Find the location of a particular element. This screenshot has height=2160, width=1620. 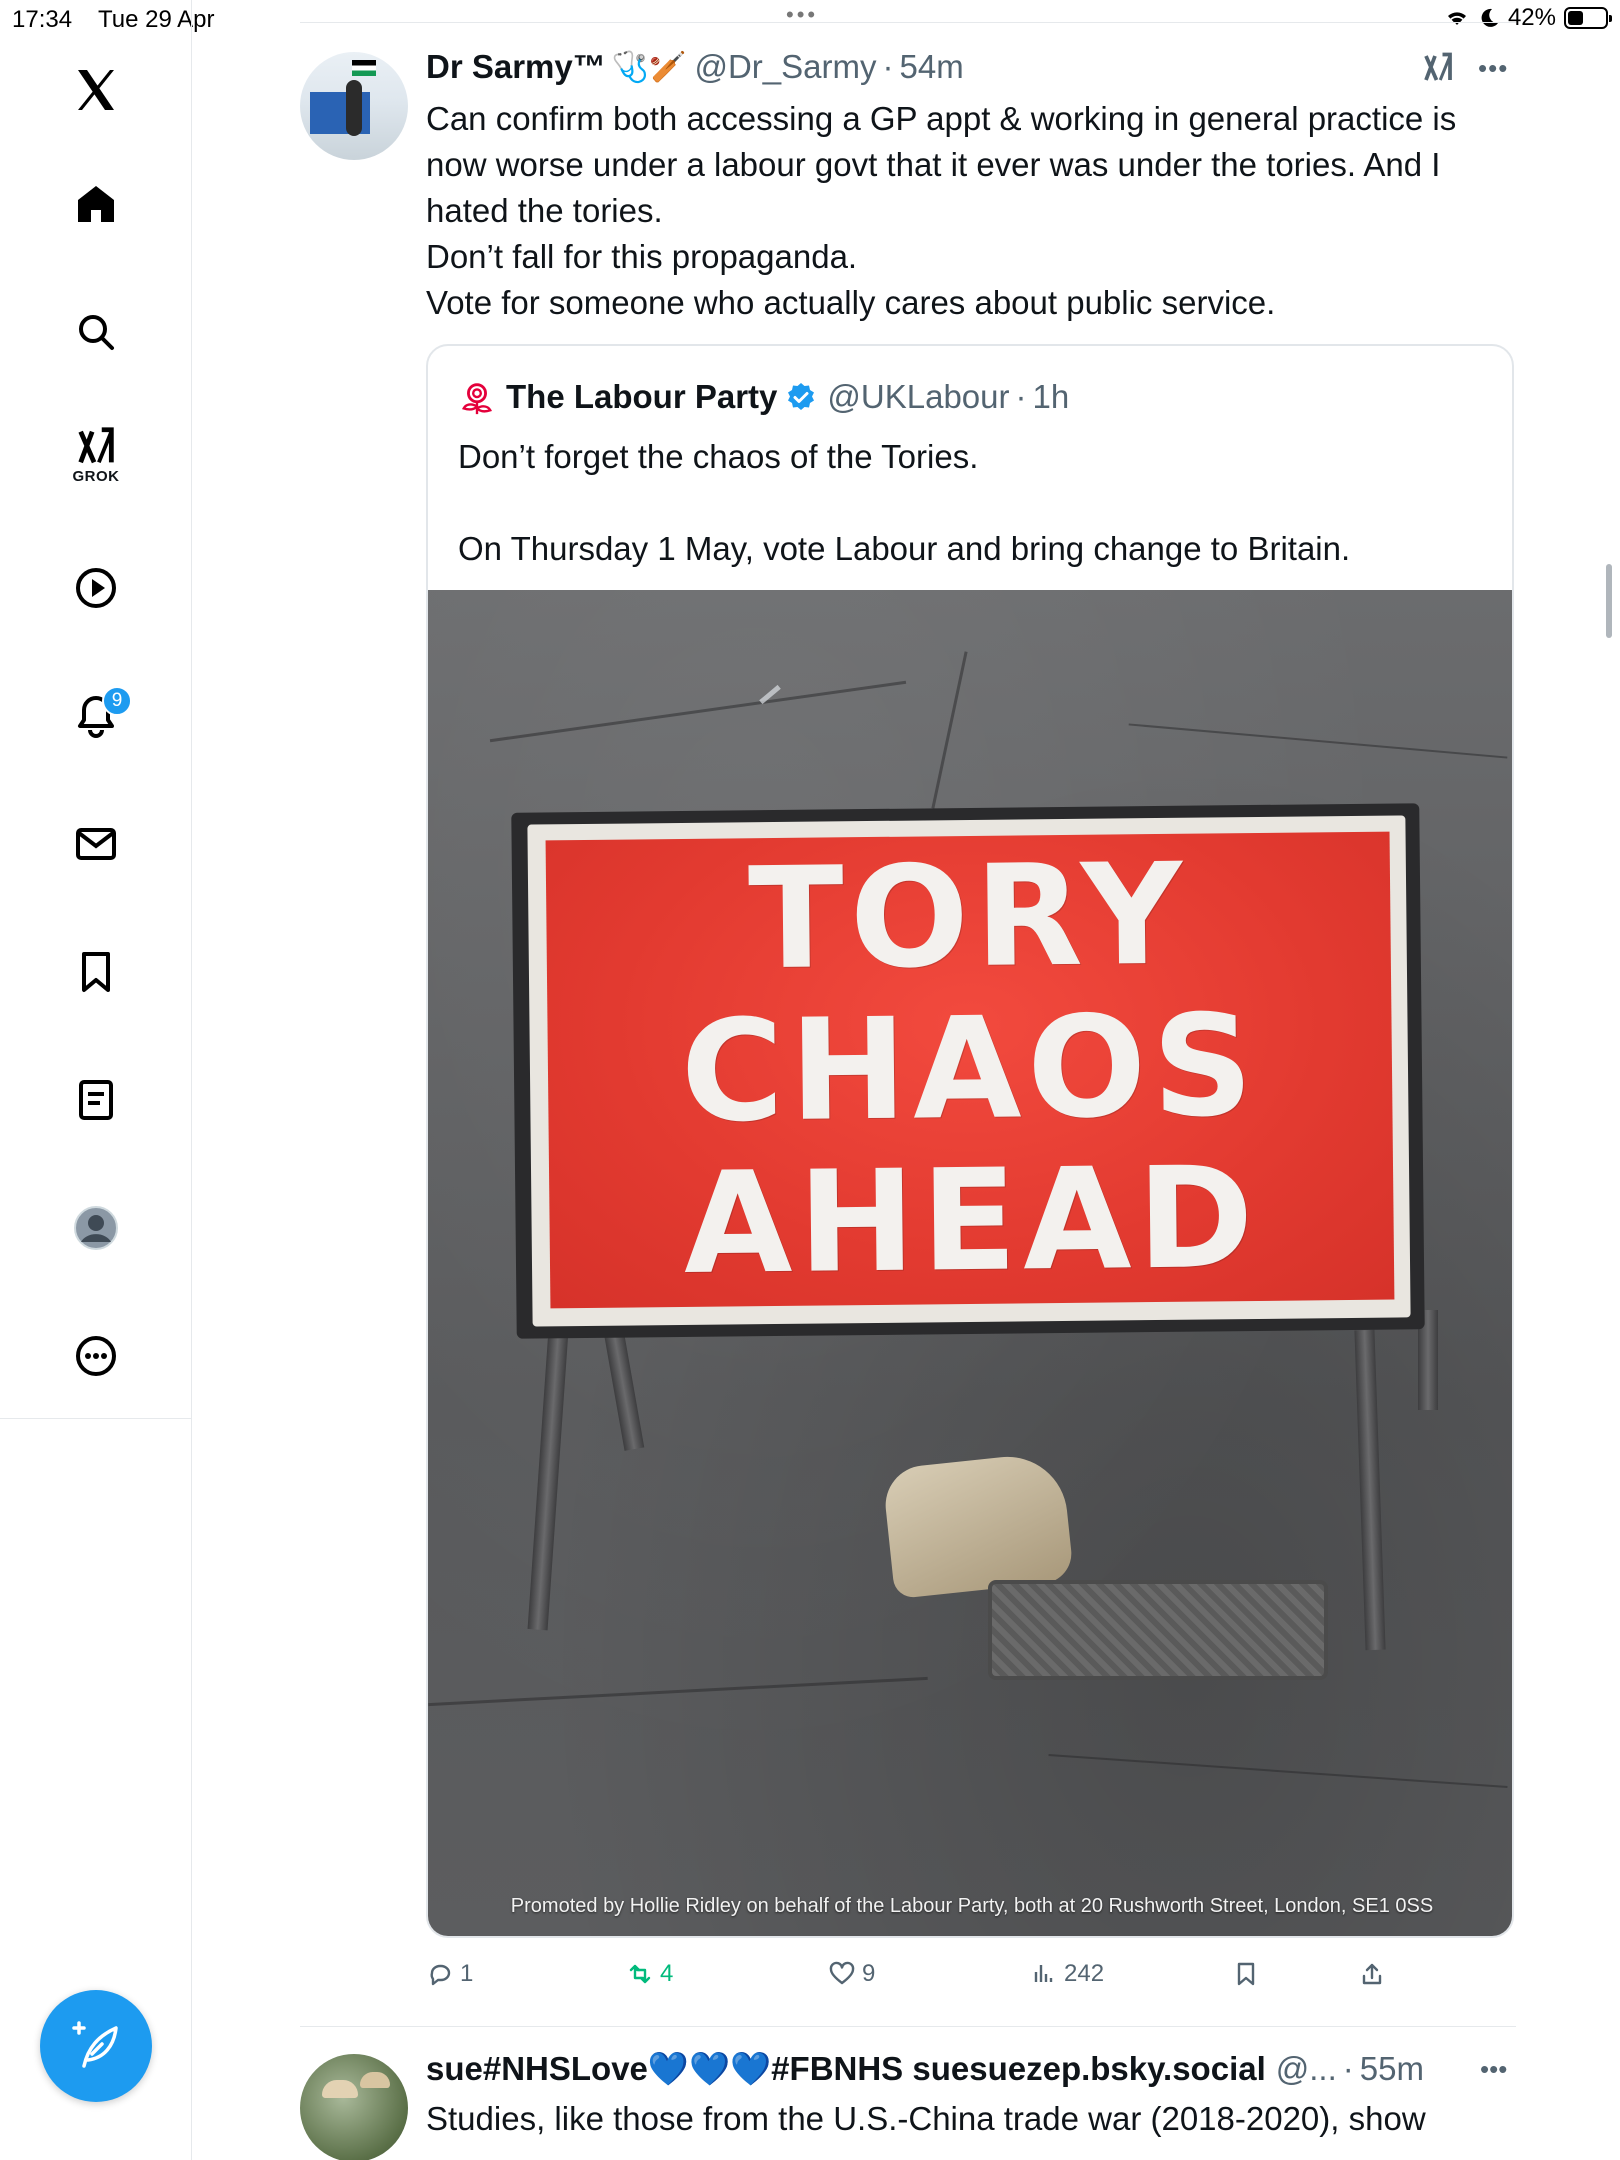

sidebar-divider is located at coordinates (96, 1418).